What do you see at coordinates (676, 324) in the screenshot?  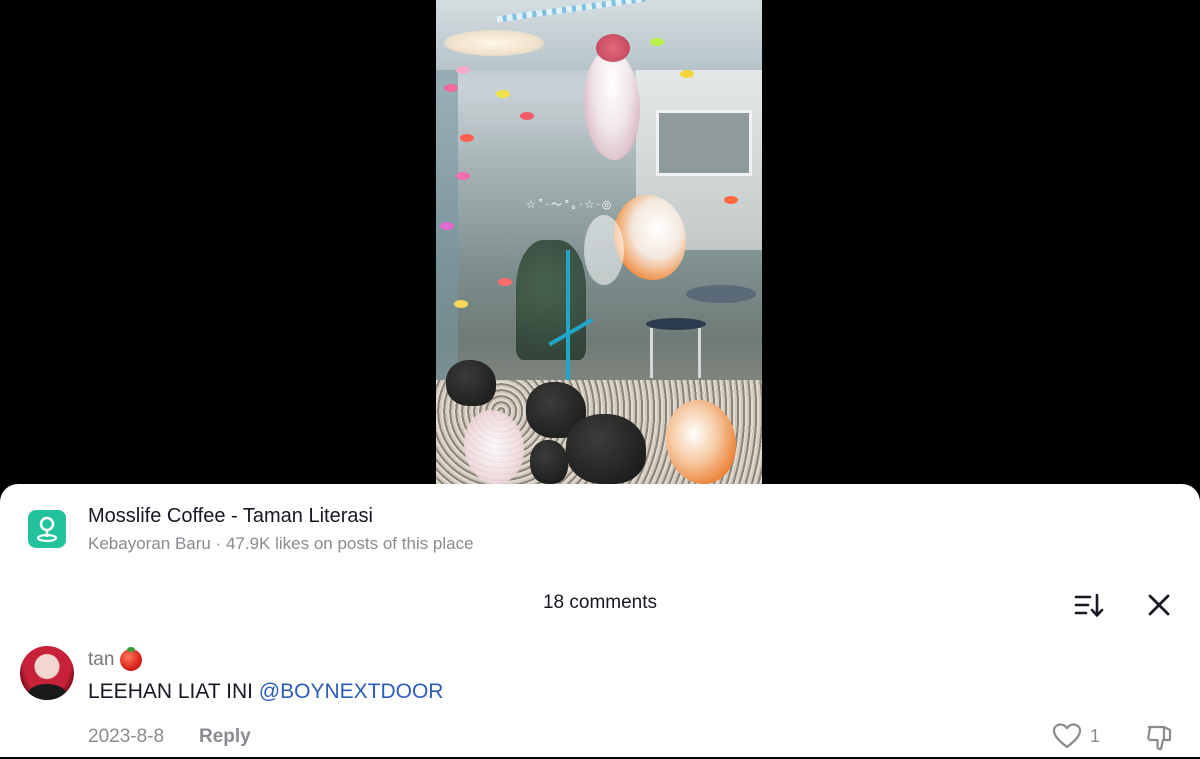 I see `video-stool` at bounding box center [676, 324].